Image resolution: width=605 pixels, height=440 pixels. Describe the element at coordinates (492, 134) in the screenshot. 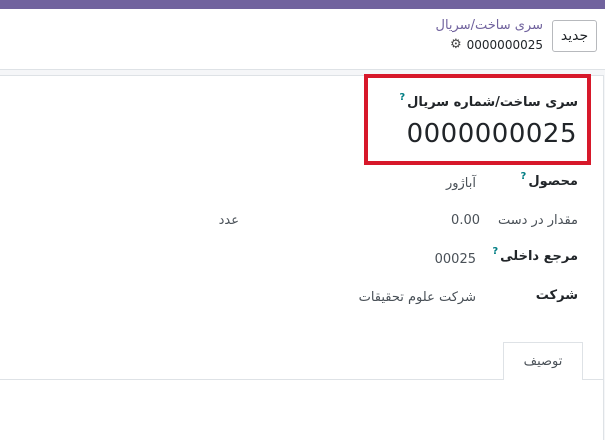

I see `serial-number-field: 0000000025` at that location.